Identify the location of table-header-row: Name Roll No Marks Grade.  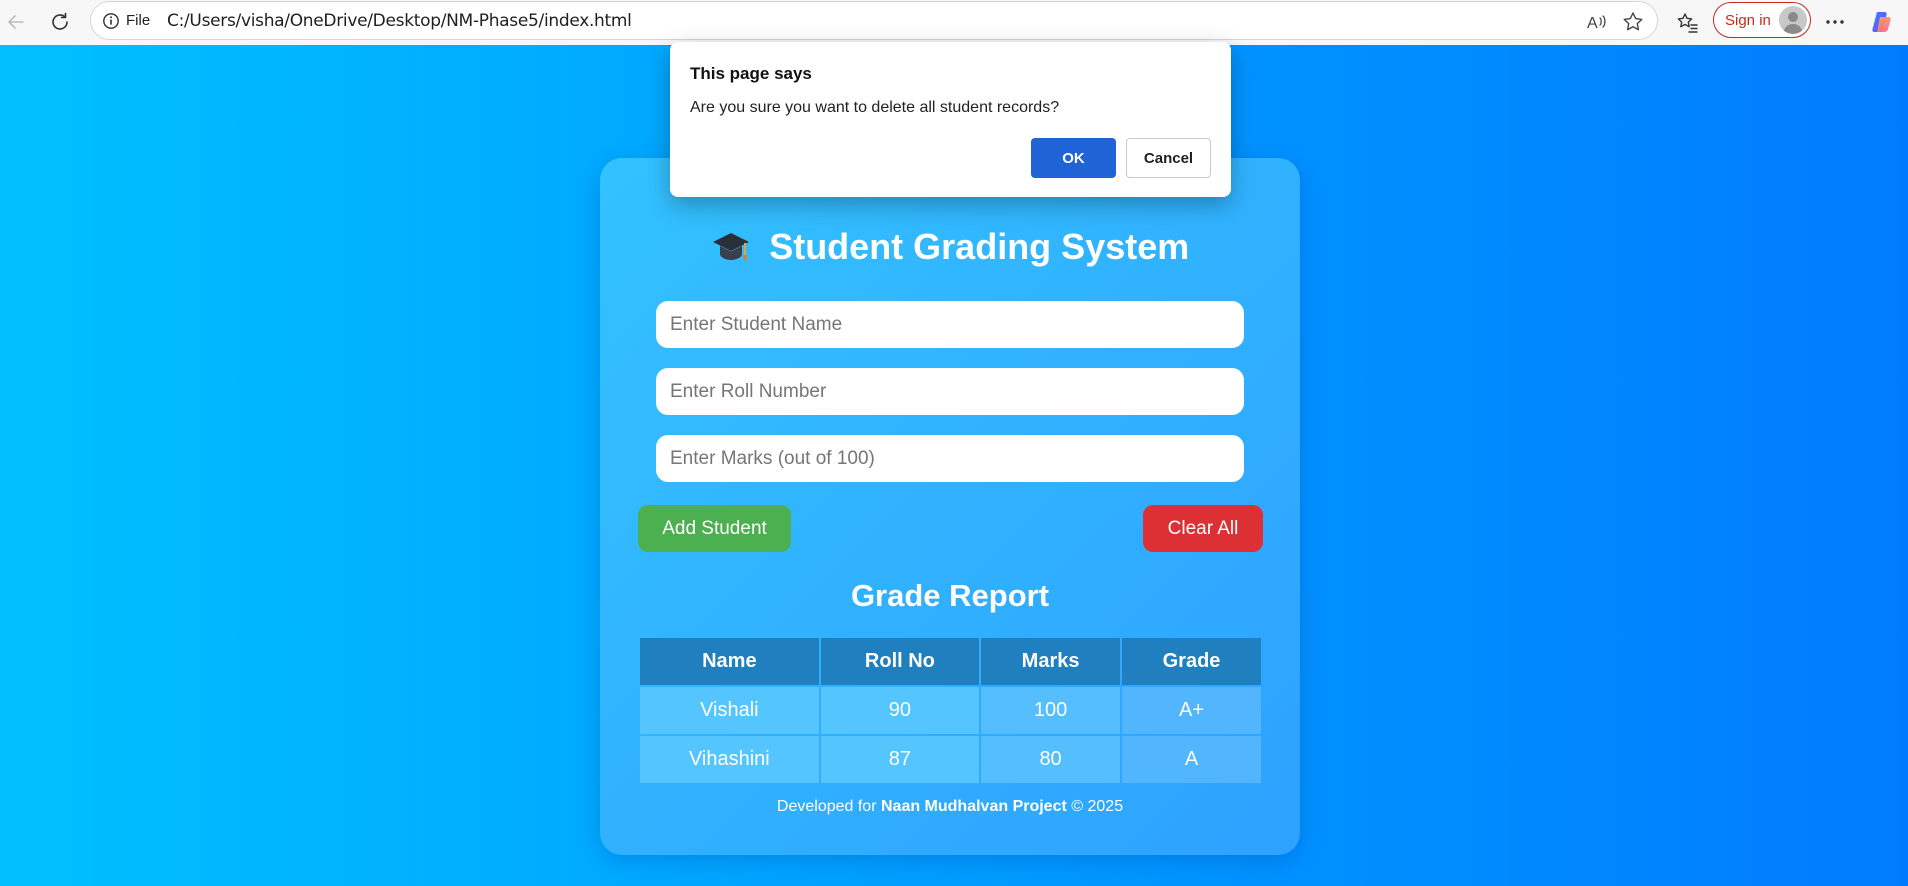
(950, 661).